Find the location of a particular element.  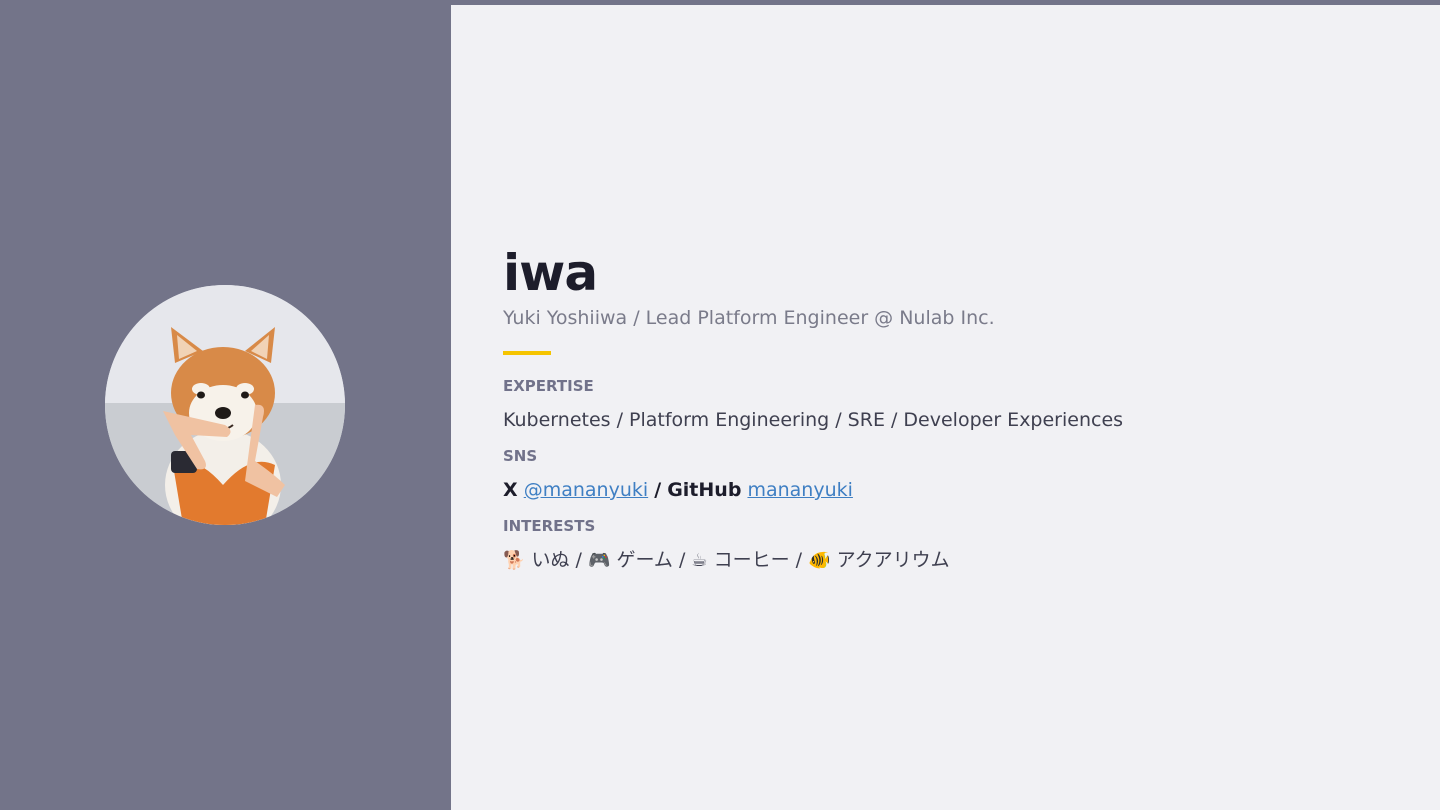

avatar is located at coordinates (225, 405).